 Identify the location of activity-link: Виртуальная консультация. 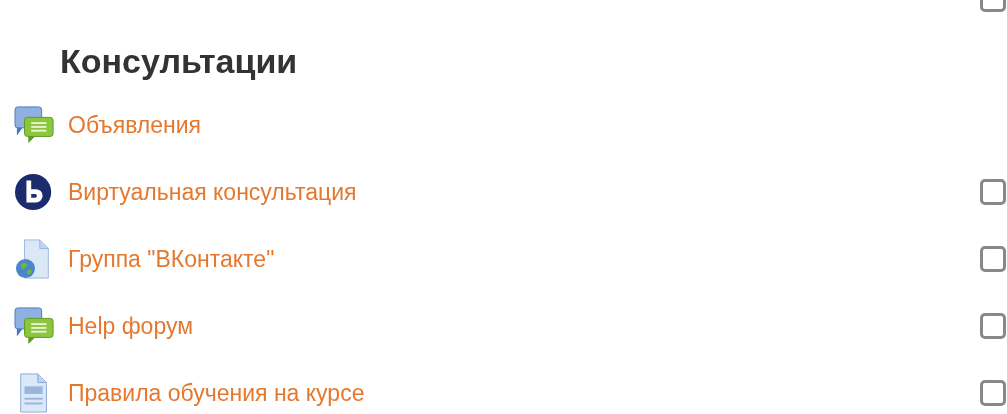
(212, 192).